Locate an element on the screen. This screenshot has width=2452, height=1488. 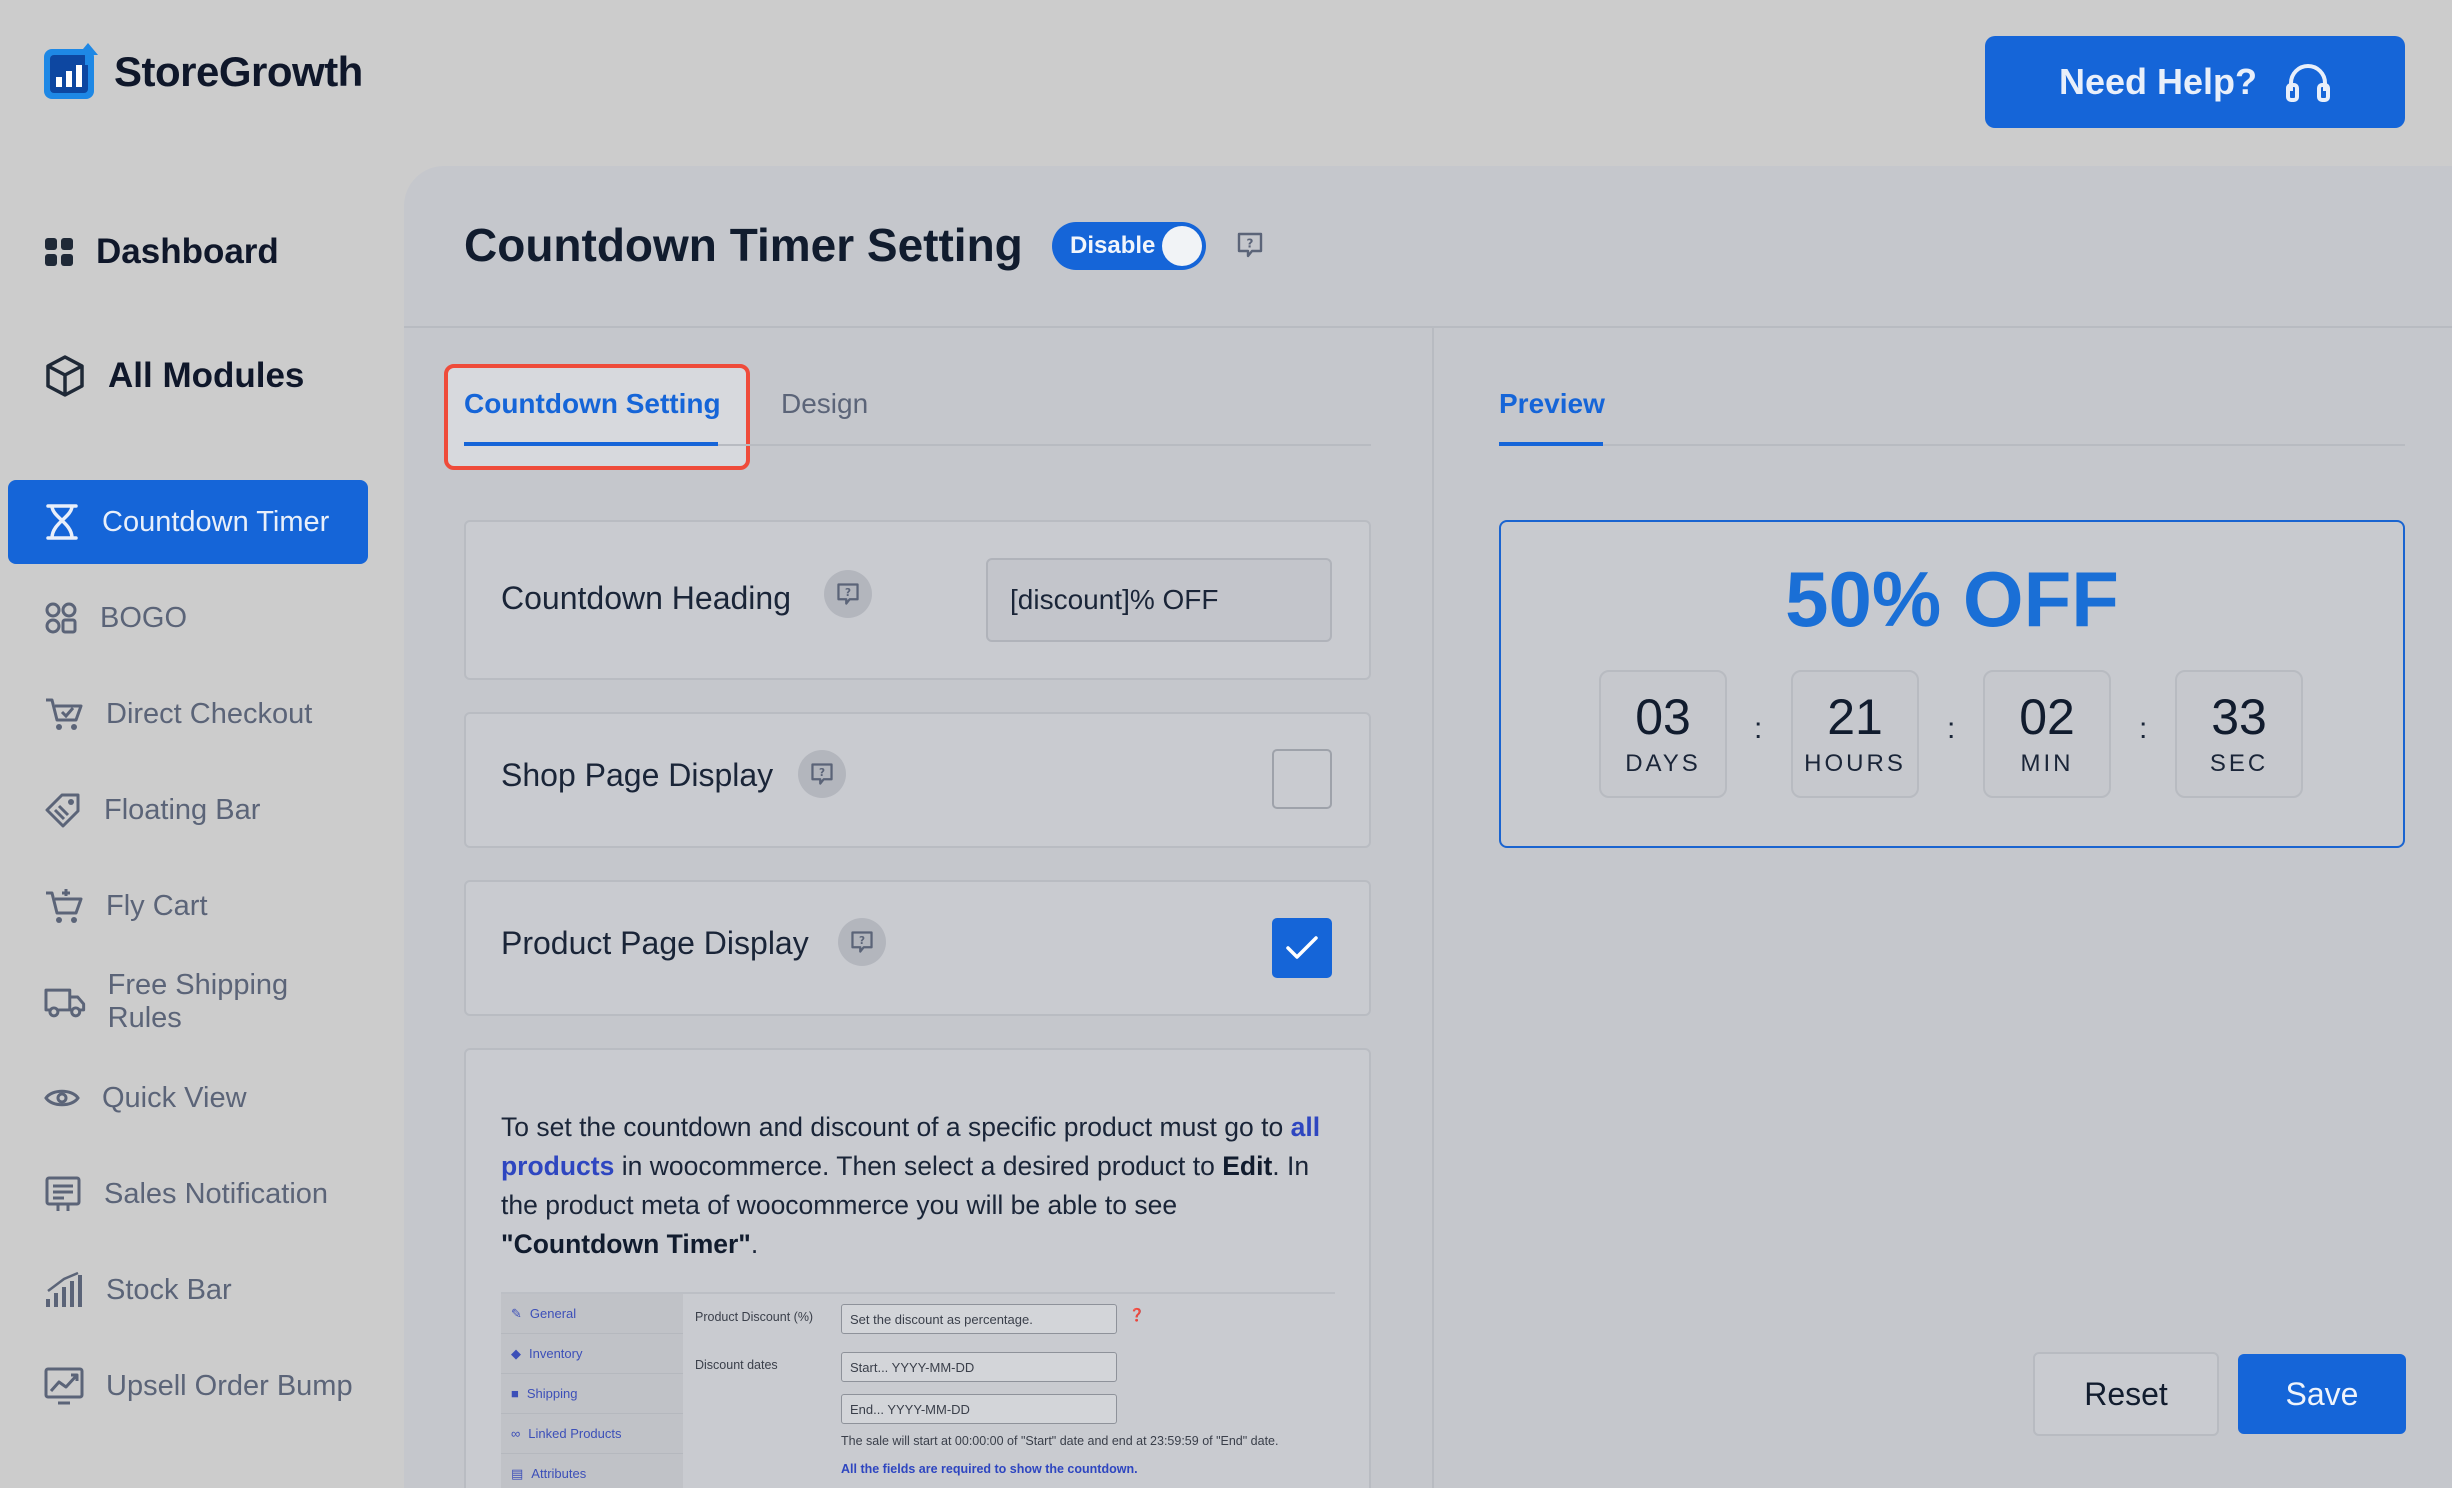
tab-design: Design is located at coordinates (824, 404).